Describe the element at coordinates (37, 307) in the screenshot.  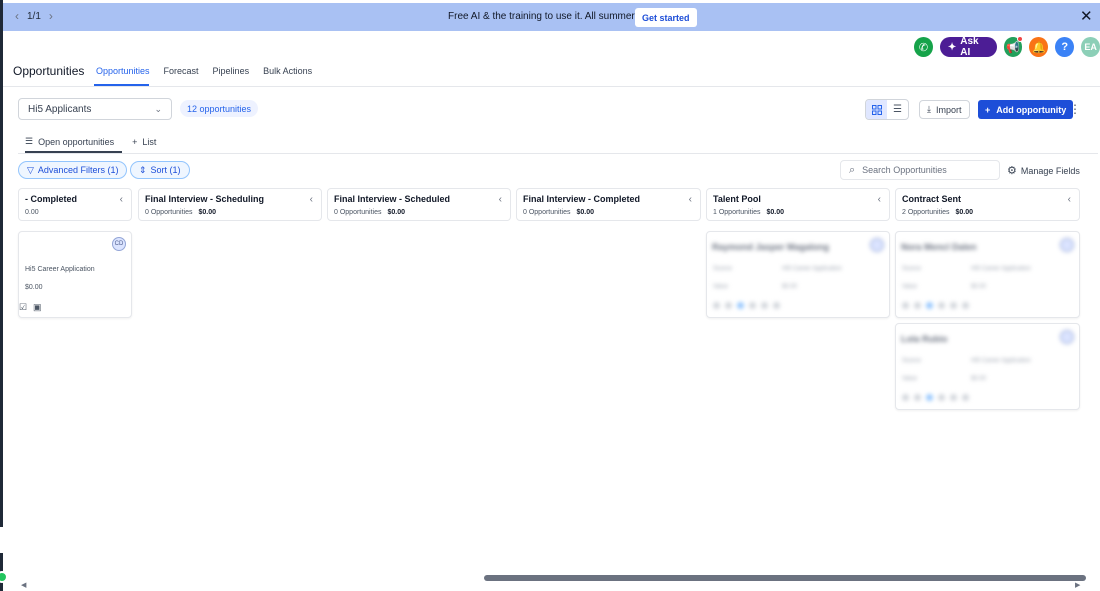
I see `calendar-icon: ▣` at that location.